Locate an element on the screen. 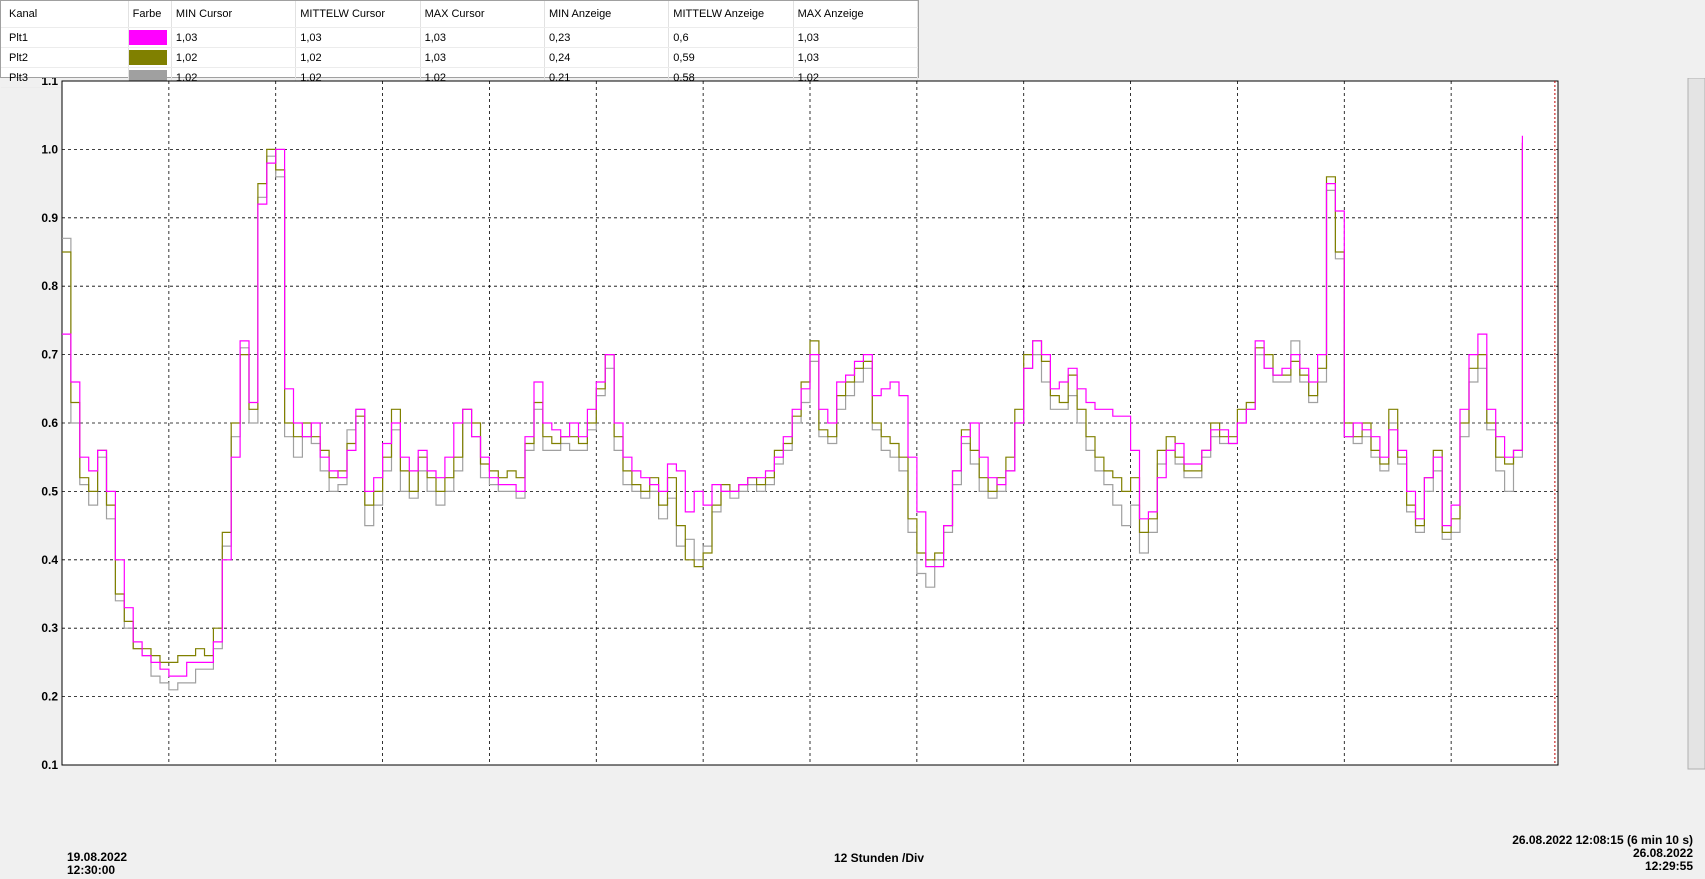 The image size is (1705, 879). header-min-cursor: MIN Cursor is located at coordinates (234, 14).